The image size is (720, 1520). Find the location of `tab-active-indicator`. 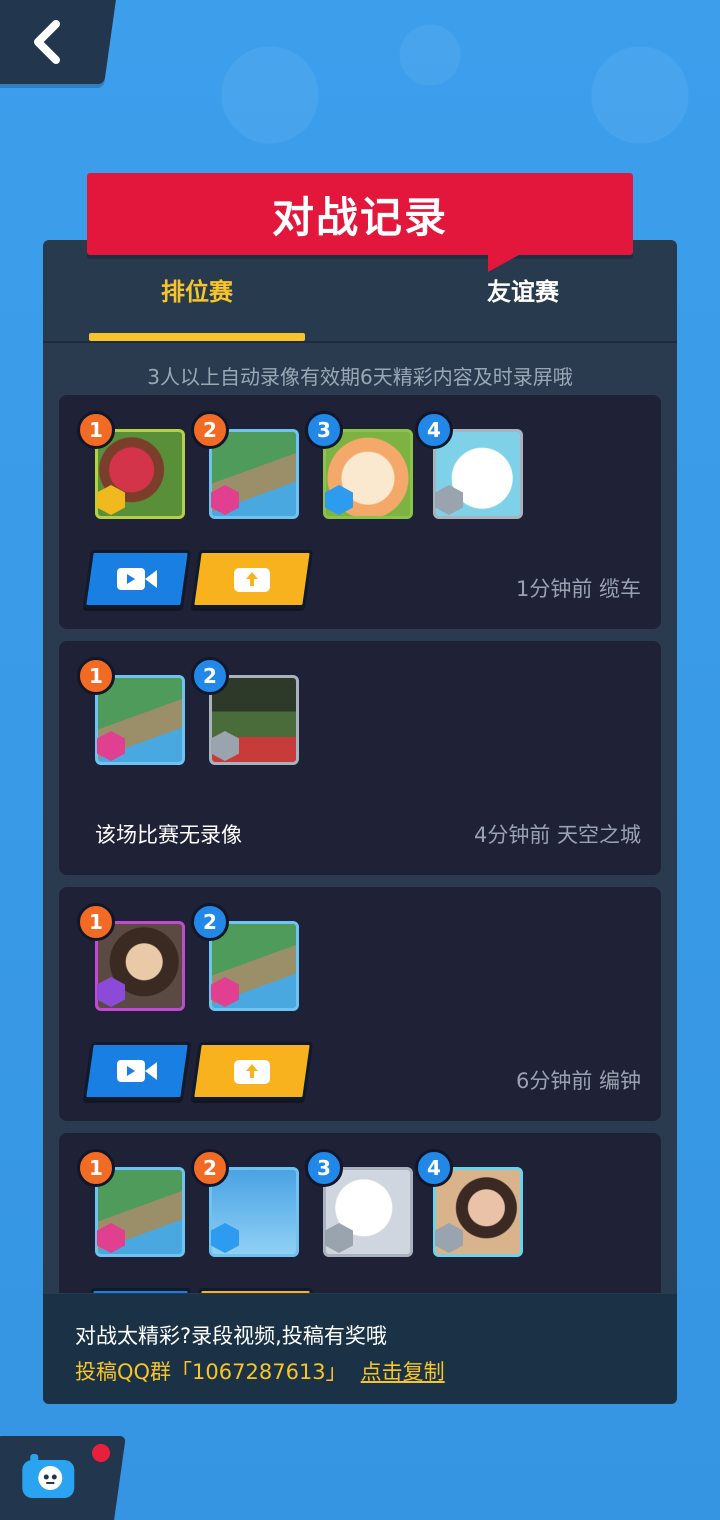

tab-active-indicator is located at coordinates (197, 337).